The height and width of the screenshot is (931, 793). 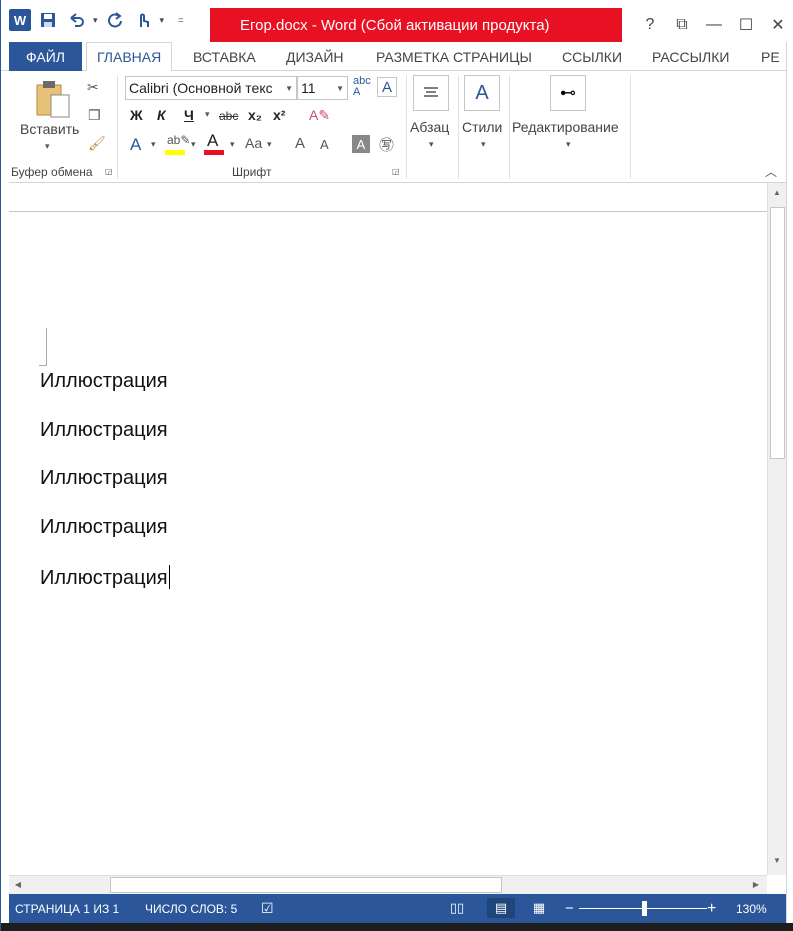 I want to click on editing-button: ⊷ Редактирование ▾, so click(x=571, y=115).